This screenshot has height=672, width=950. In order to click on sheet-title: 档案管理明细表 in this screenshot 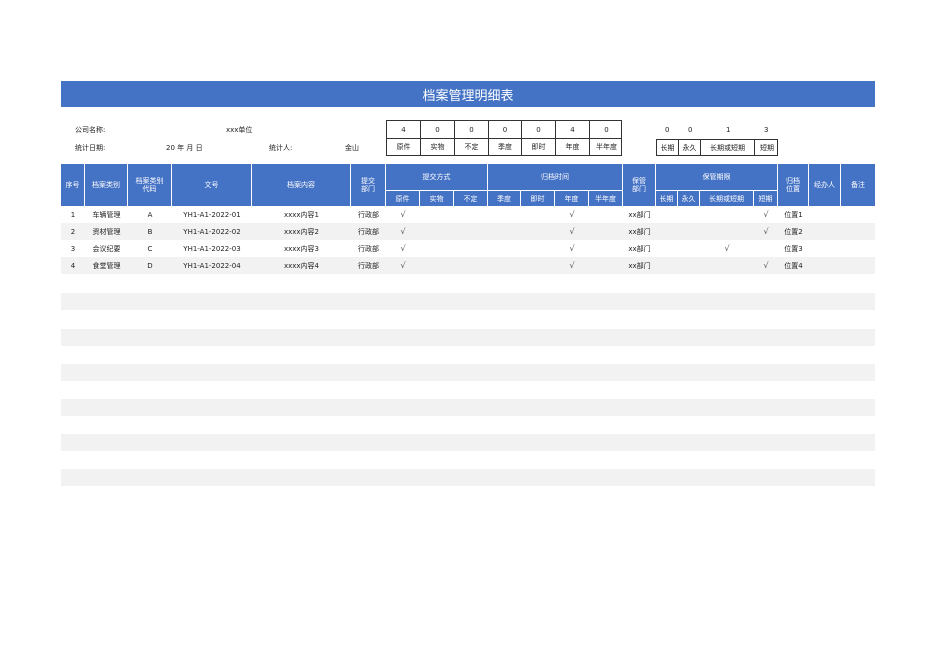, I will do `click(468, 94)`.